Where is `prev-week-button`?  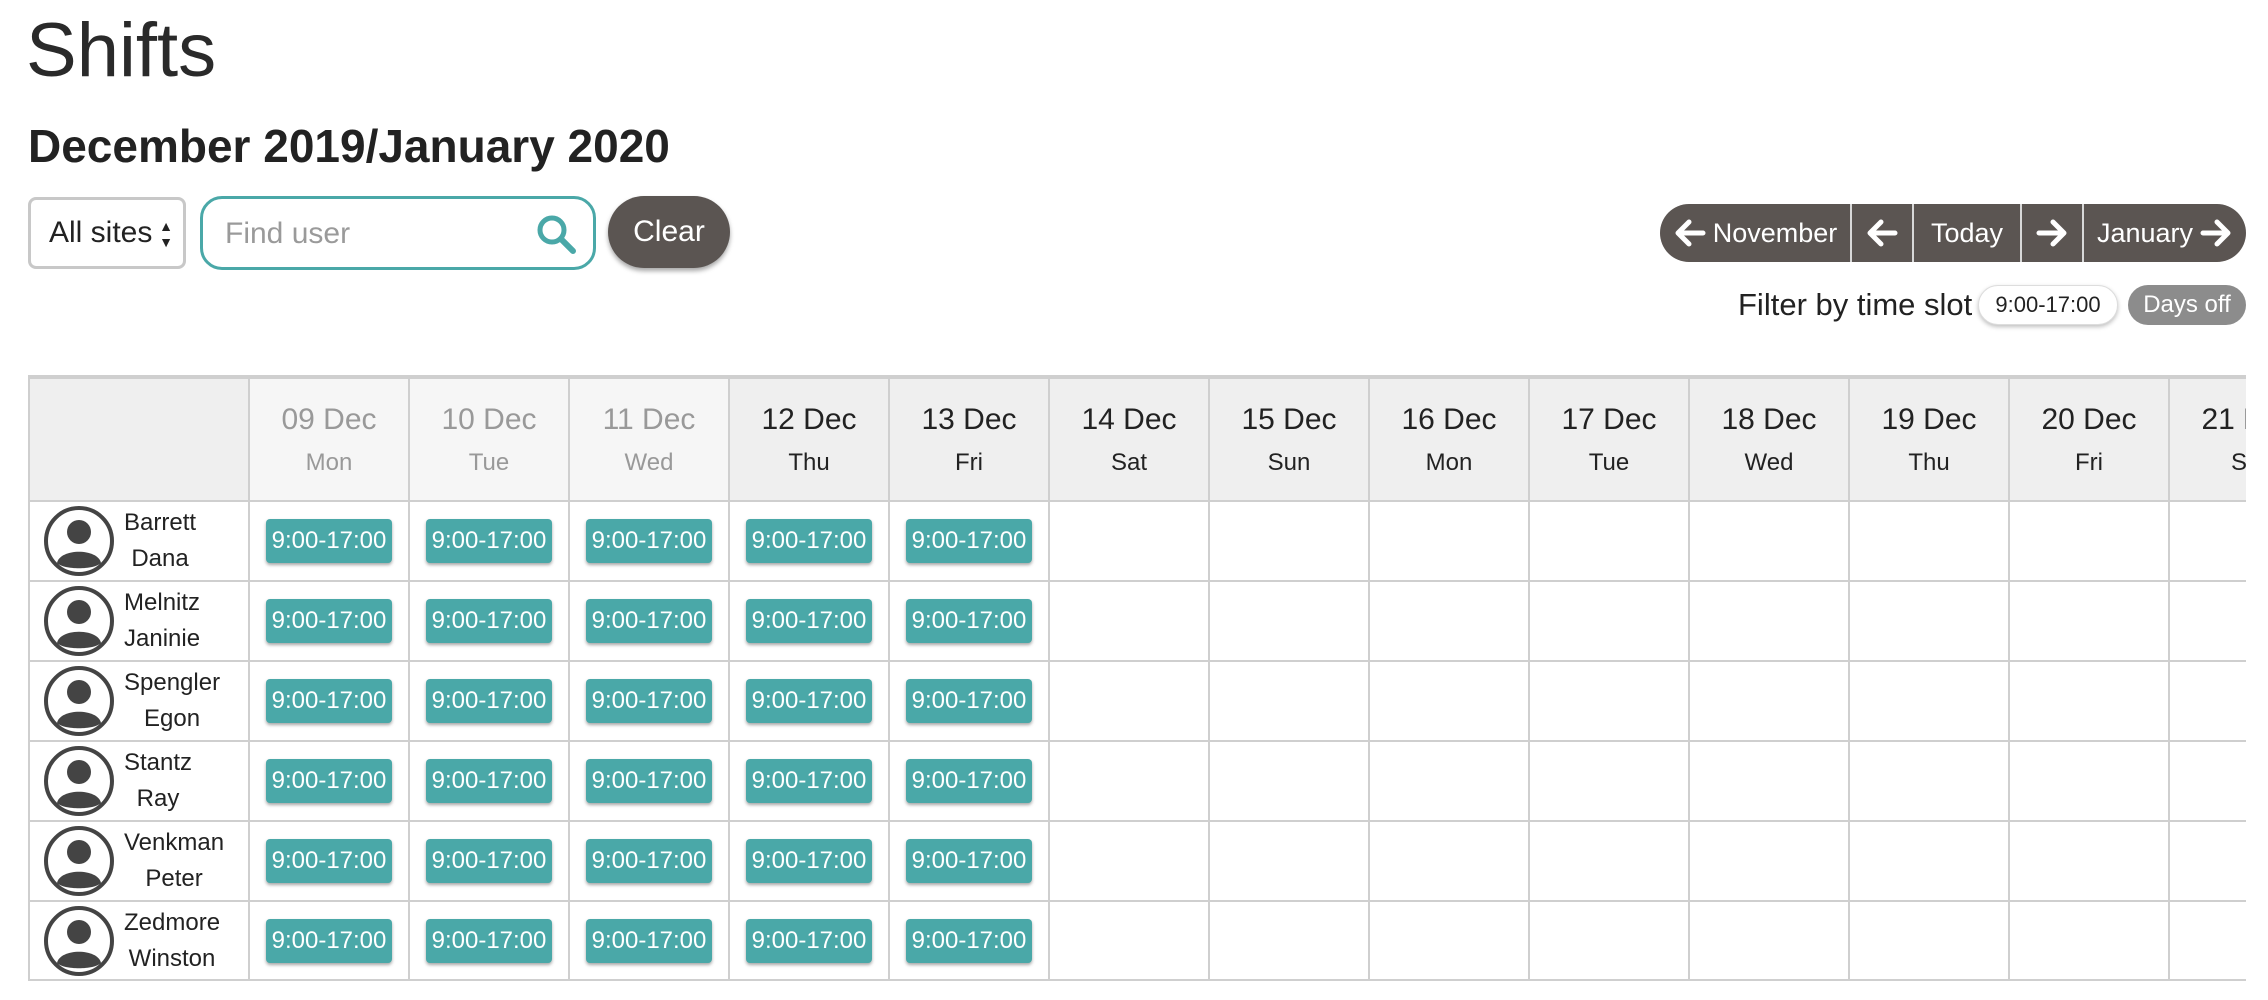 prev-week-button is located at coordinates (1881, 233).